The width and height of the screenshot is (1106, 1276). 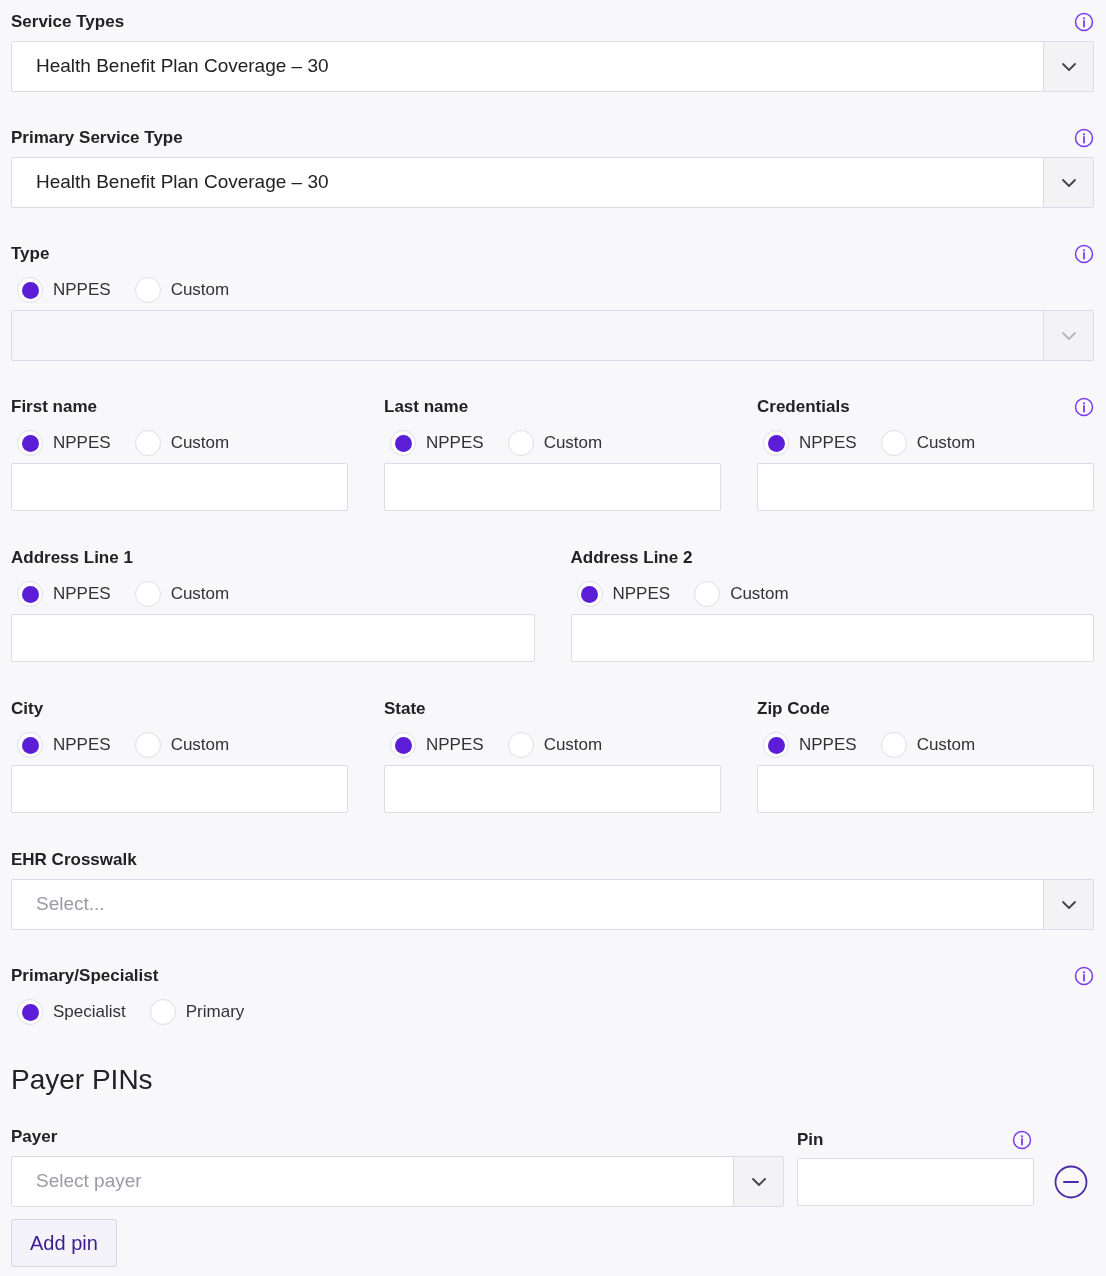 What do you see at coordinates (1070, 1182) in the screenshot?
I see `remove-icon` at bounding box center [1070, 1182].